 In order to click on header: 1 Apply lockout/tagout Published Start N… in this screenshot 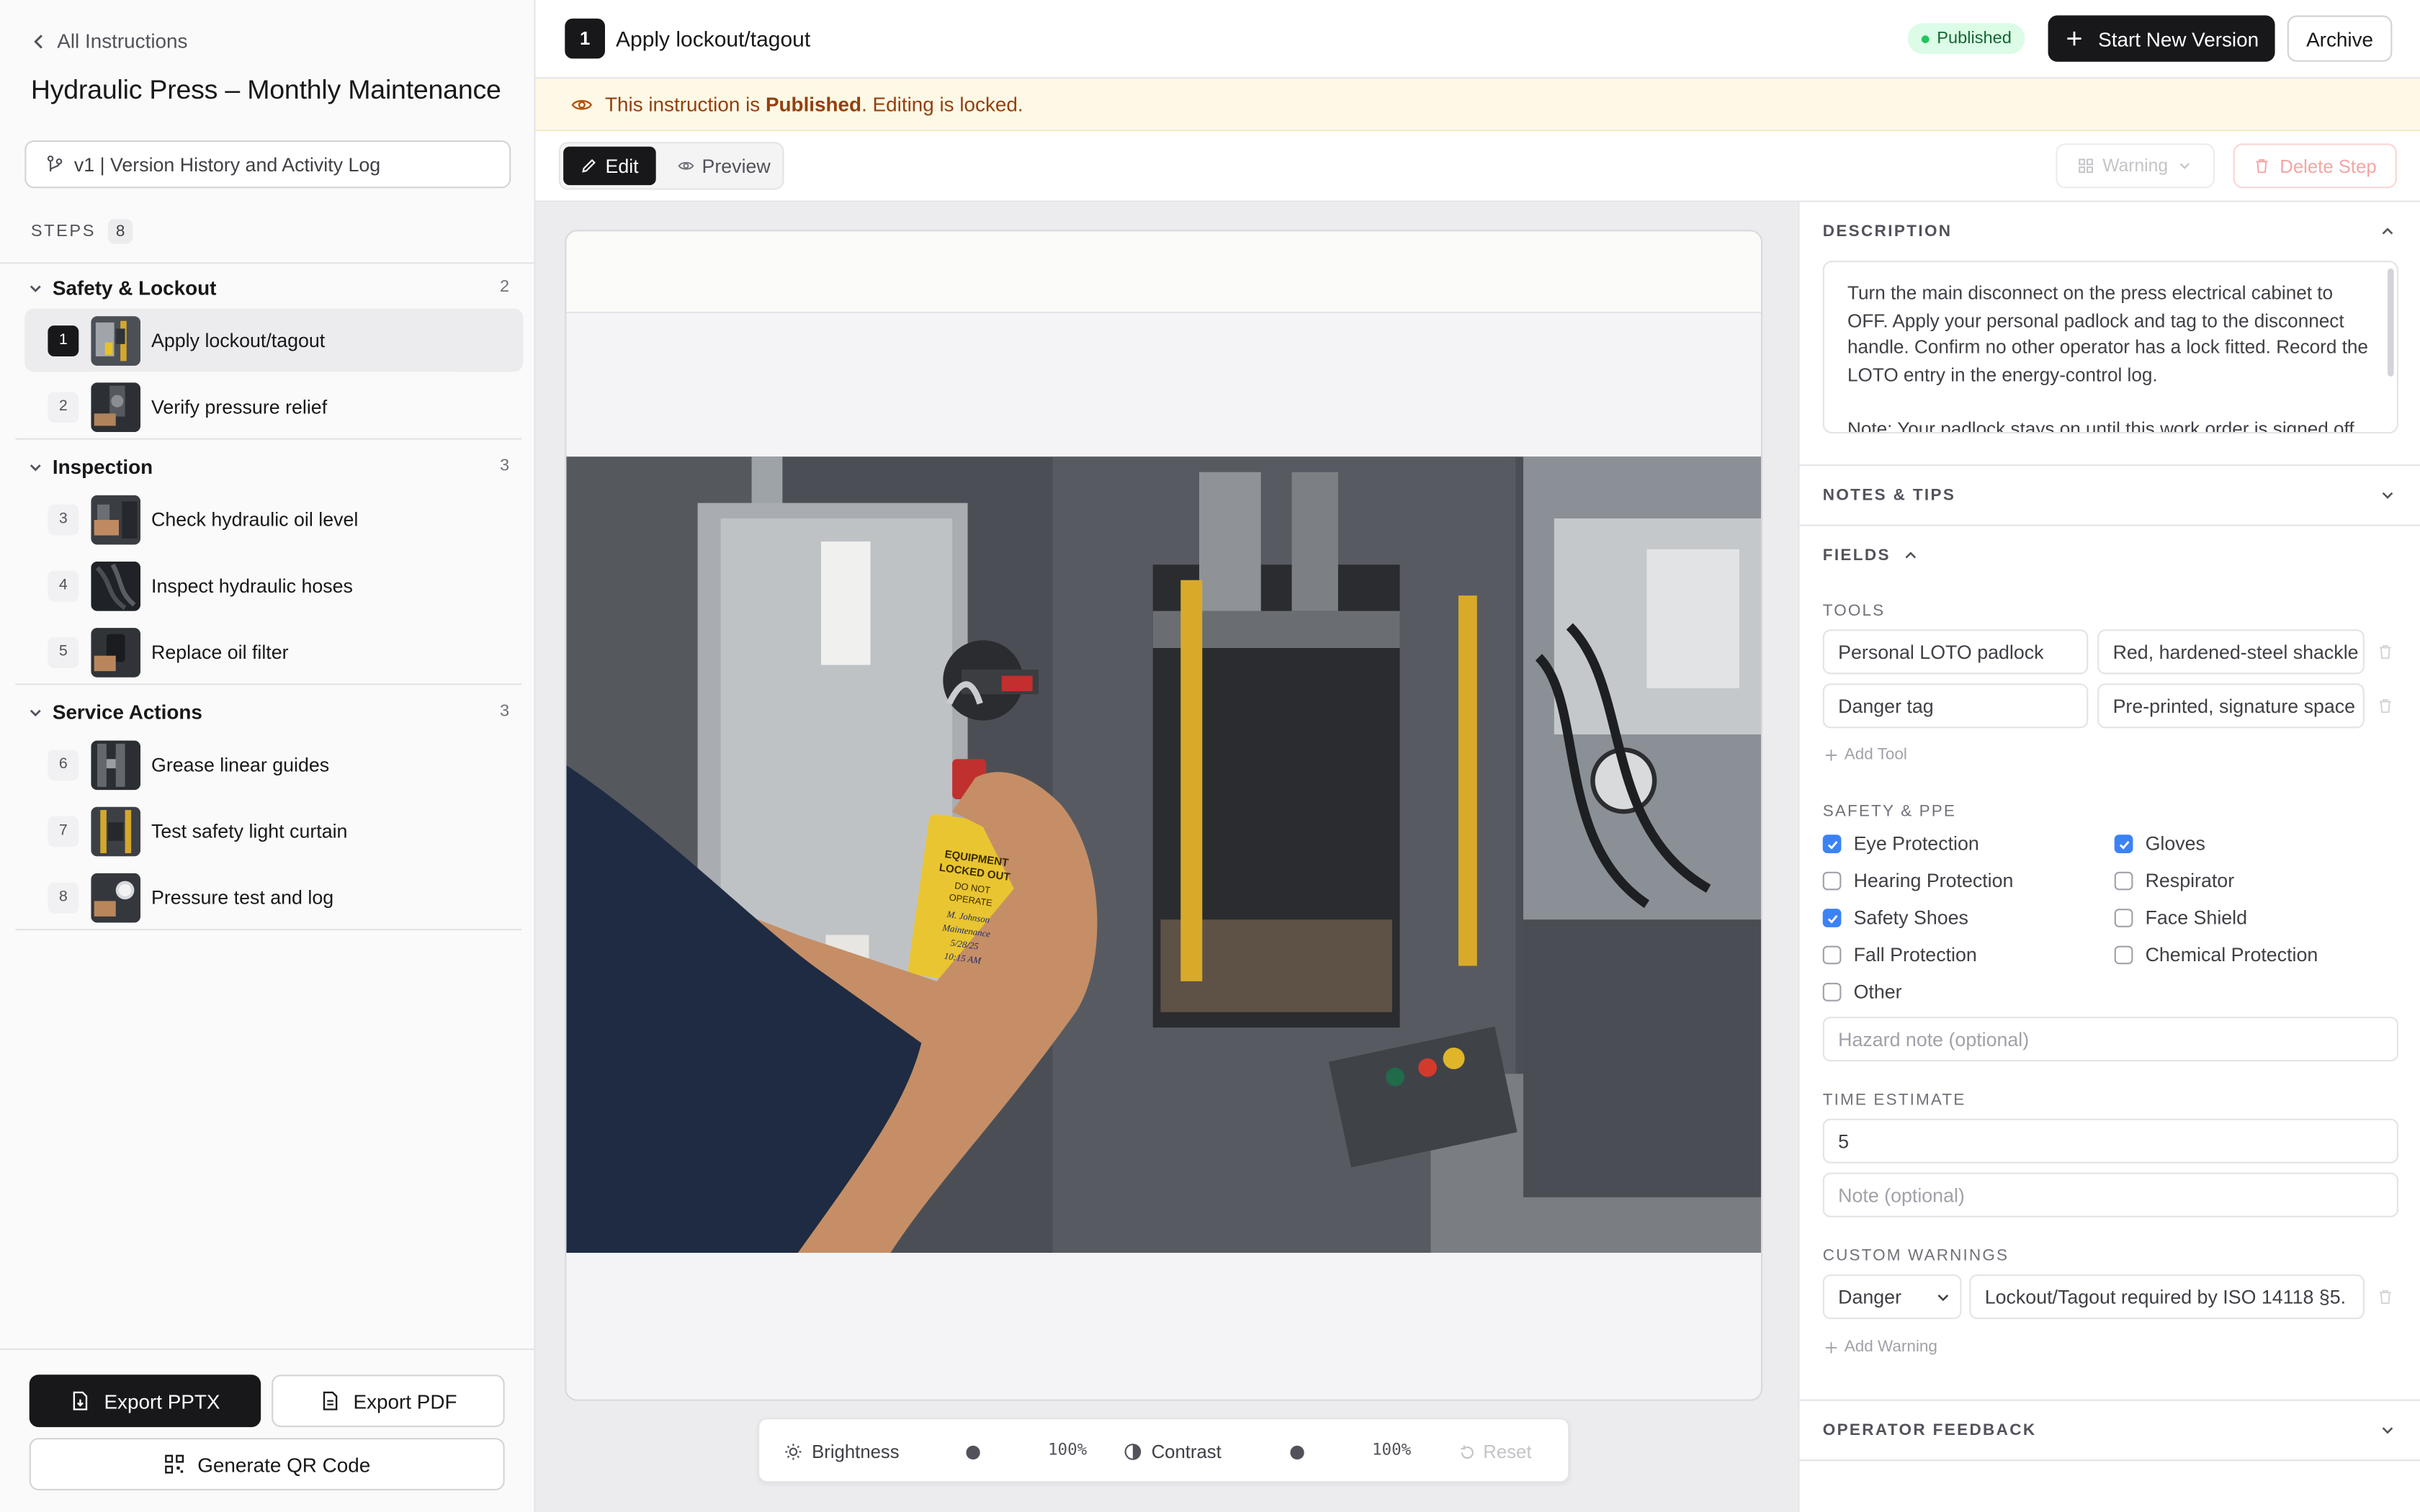, I will do `click(1477, 39)`.